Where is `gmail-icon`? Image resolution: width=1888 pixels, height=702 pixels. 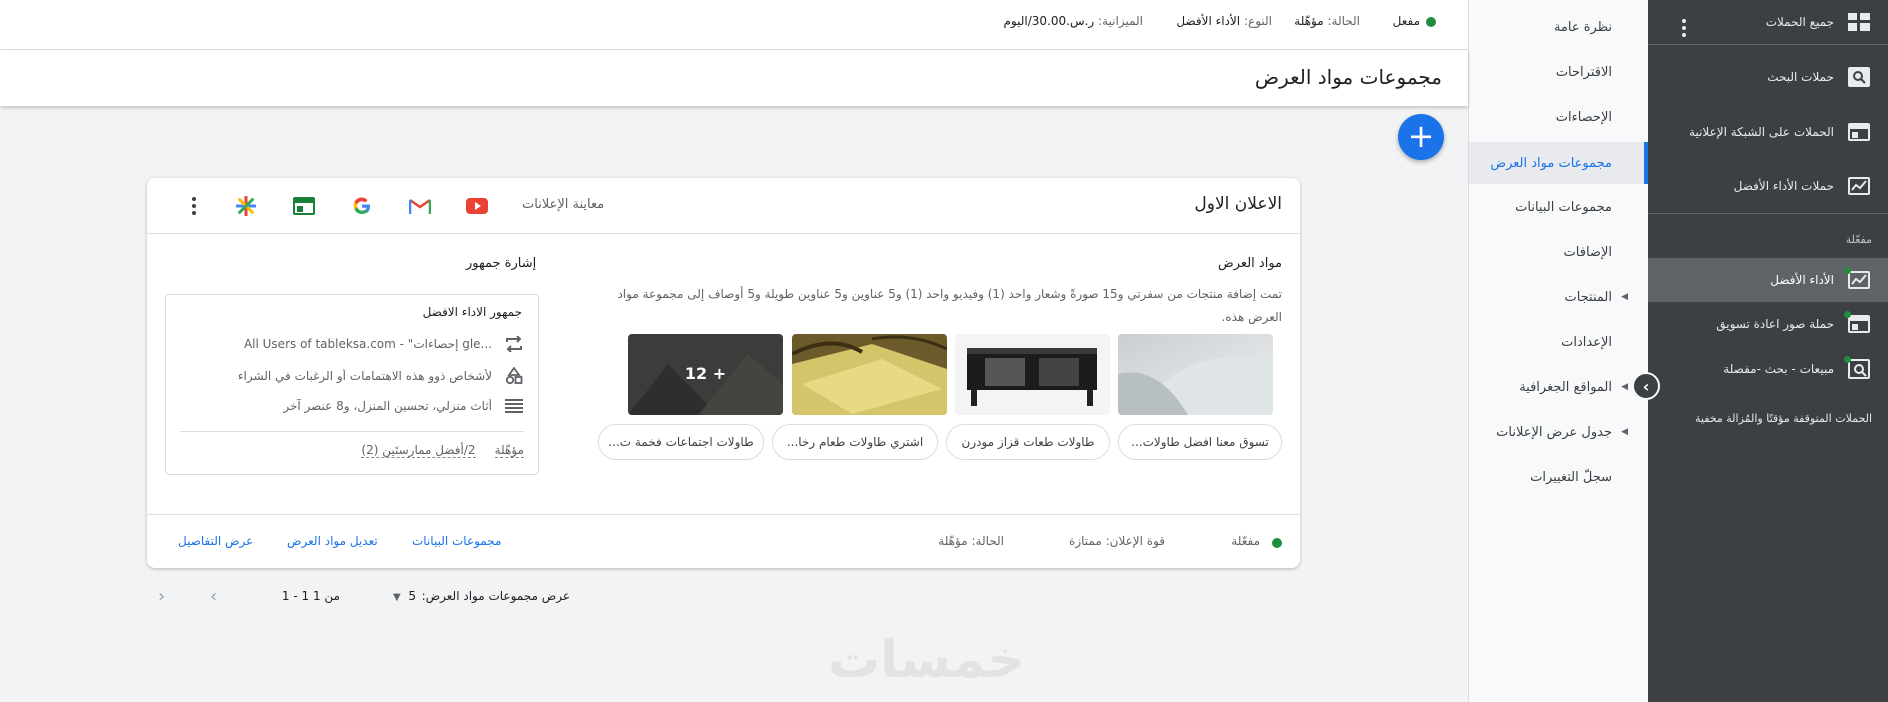 gmail-icon is located at coordinates (420, 206).